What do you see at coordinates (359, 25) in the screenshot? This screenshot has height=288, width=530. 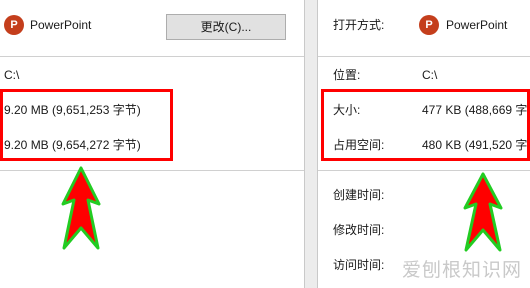 I see `open-with-label: 打开方式:` at bounding box center [359, 25].